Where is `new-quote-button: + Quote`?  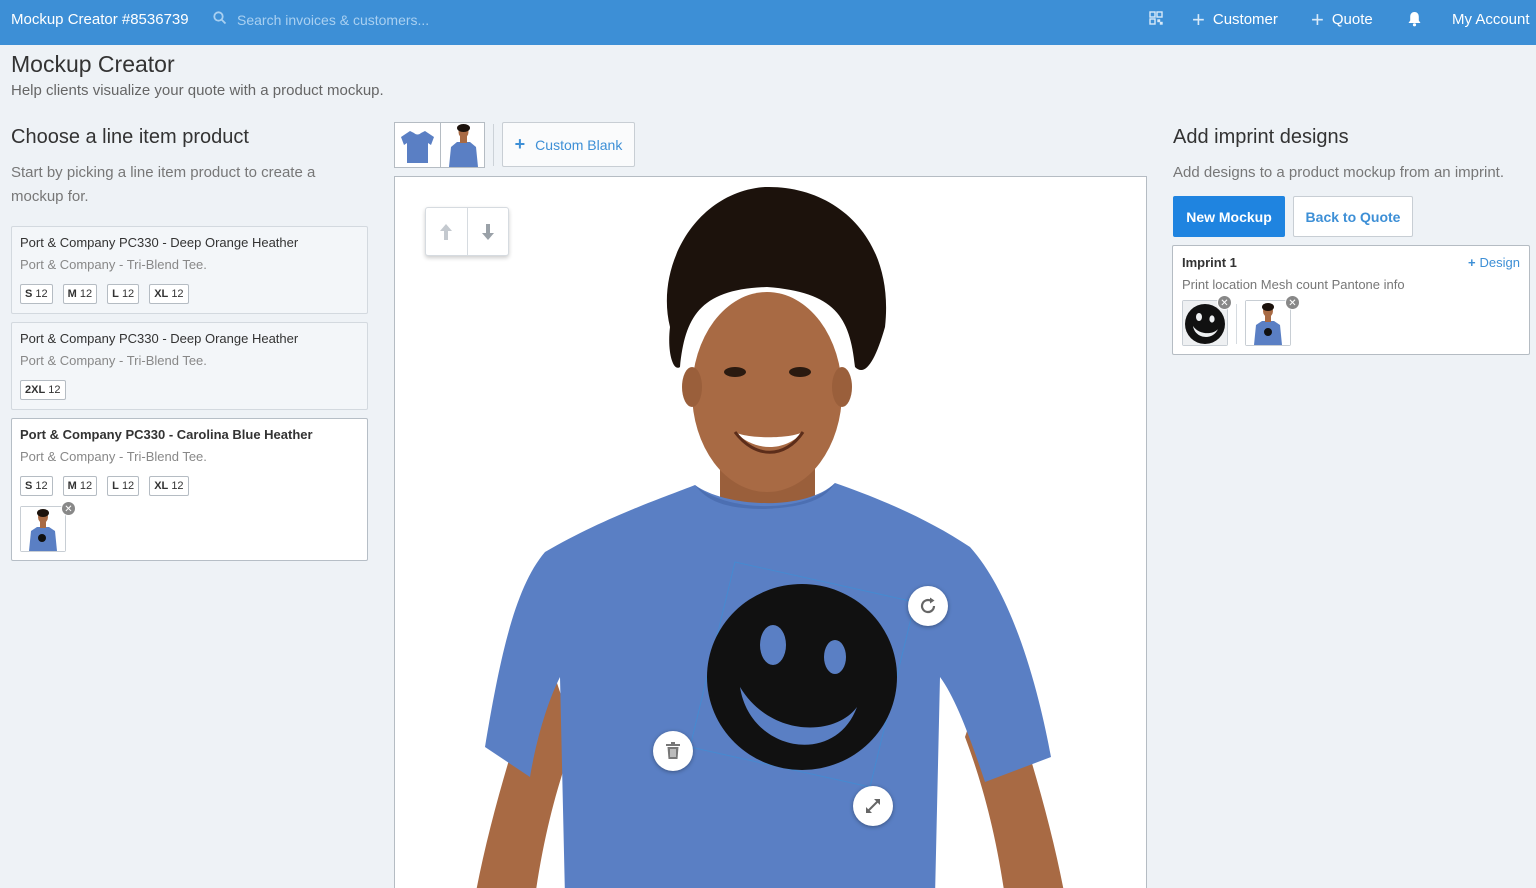 new-quote-button: + Quote is located at coordinates (1342, 19).